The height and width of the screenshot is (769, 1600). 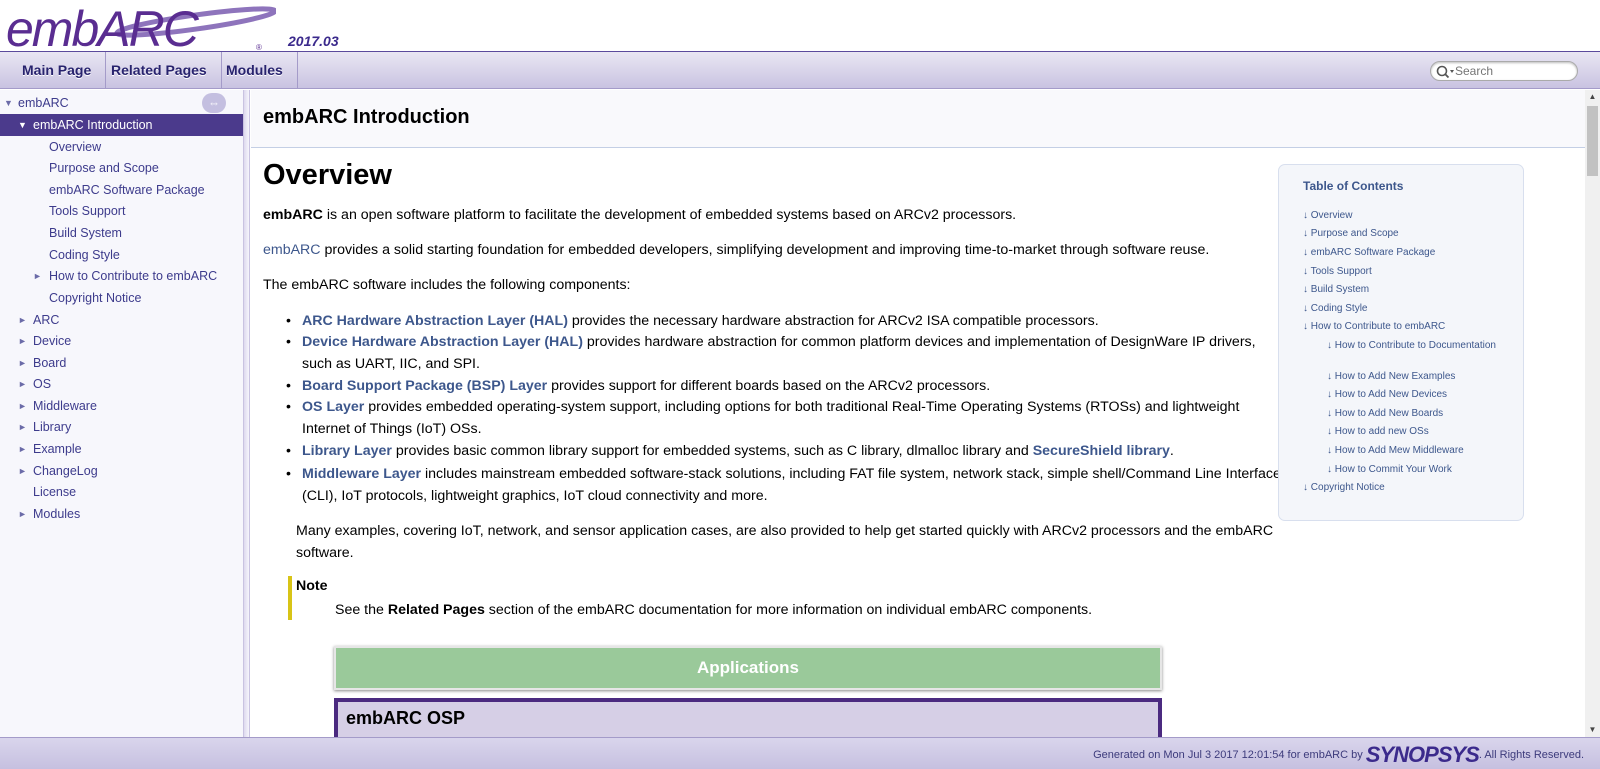 I want to click on tree-item-device: ► Device, so click(x=121, y=341).